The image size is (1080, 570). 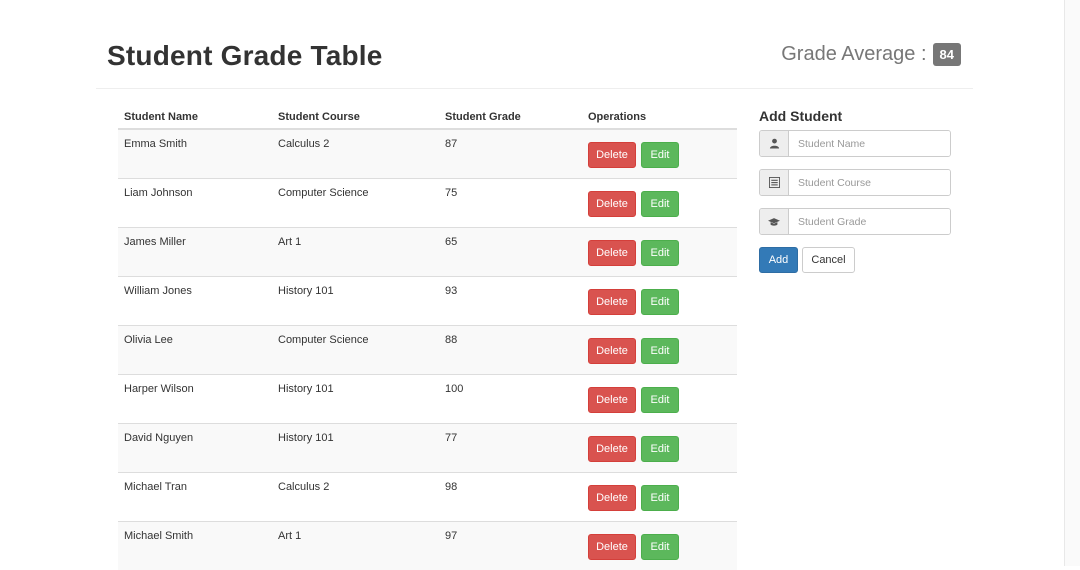 I want to click on table-row: Harper Wilson History 101 100 DeleteEdit, so click(x=427, y=399).